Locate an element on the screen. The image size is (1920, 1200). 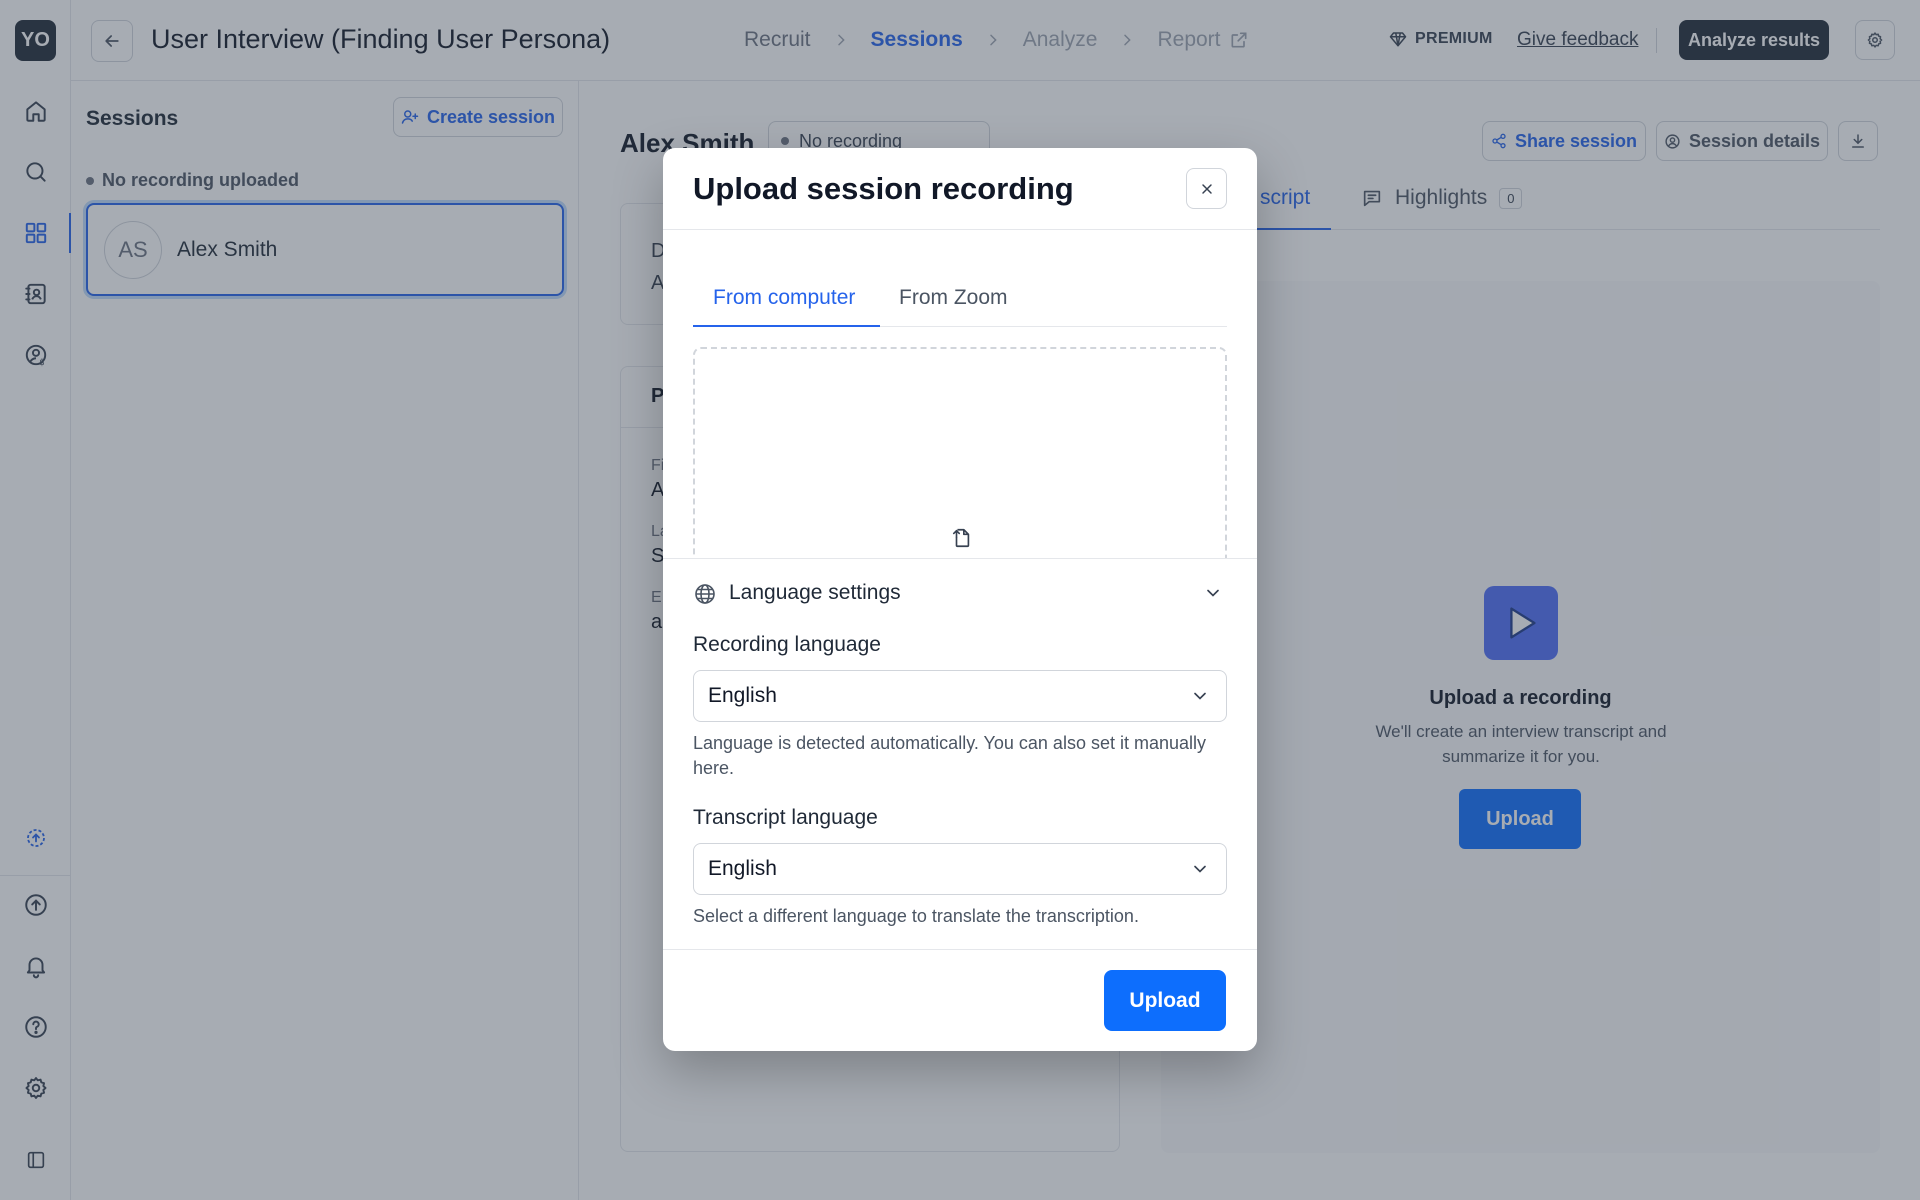
close-button is located at coordinates (1206, 188).